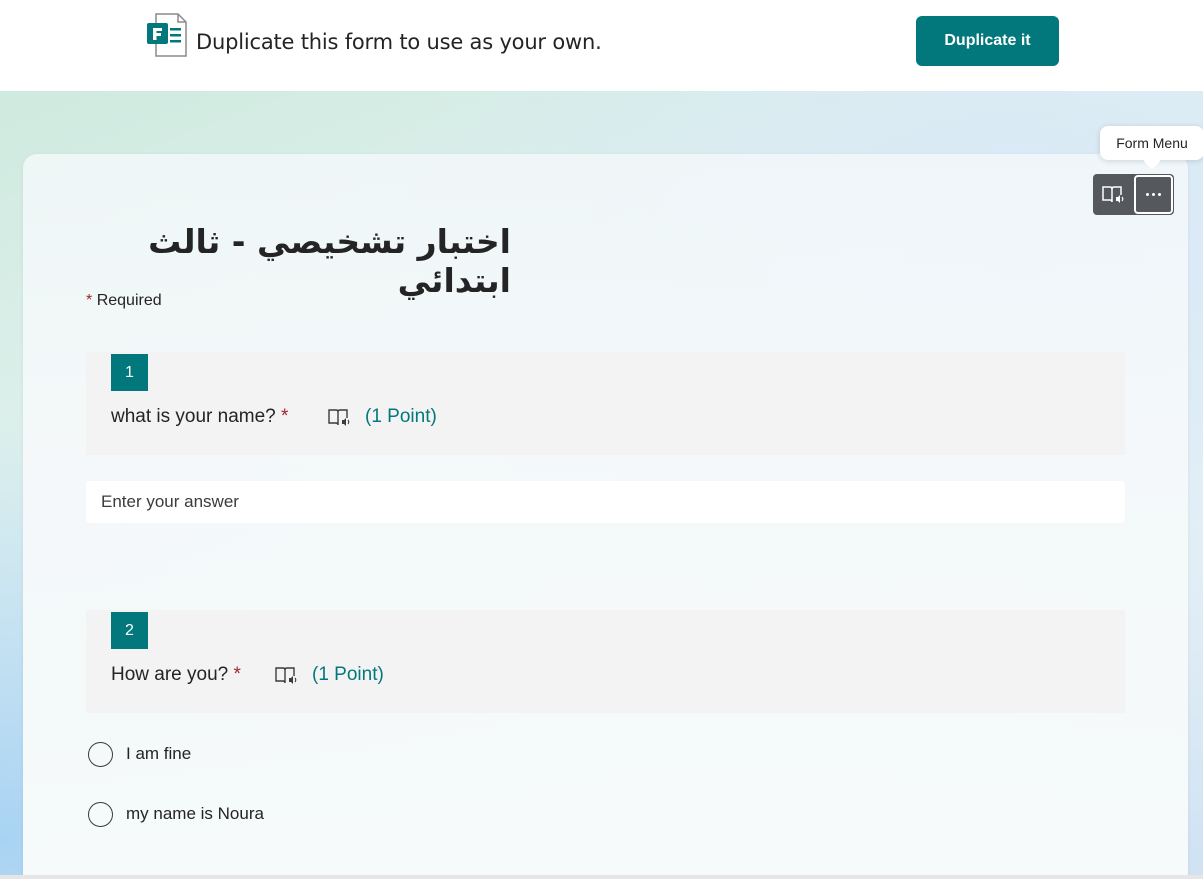 The image size is (1203, 879). What do you see at coordinates (167, 35) in the screenshot?
I see `microsoft-forms-icon` at bounding box center [167, 35].